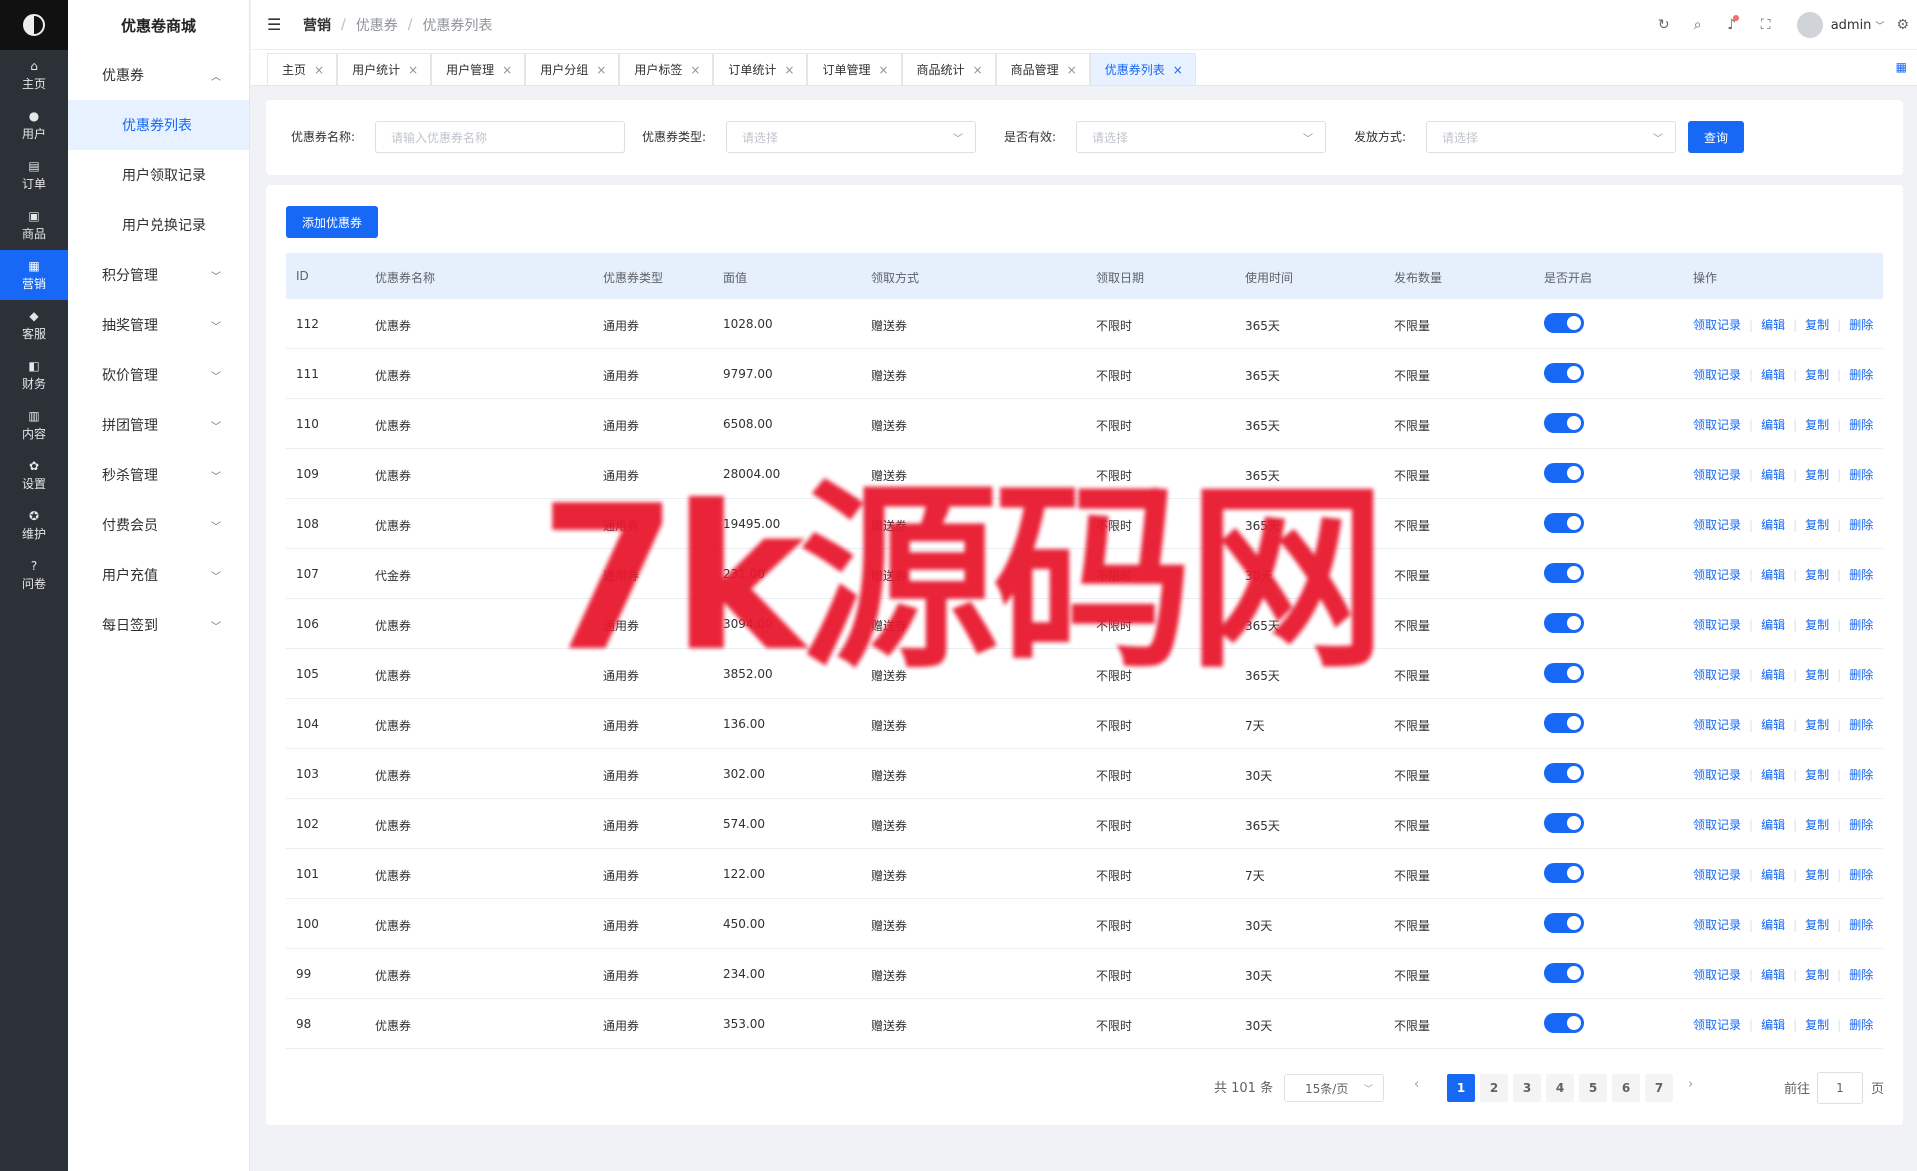 The height and width of the screenshot is (1171, 1917). What do you see at coordinates (34, 425) in the screenshot?
I see `rail-item-content: ▥ 内容` at bounding box center [34, 425].